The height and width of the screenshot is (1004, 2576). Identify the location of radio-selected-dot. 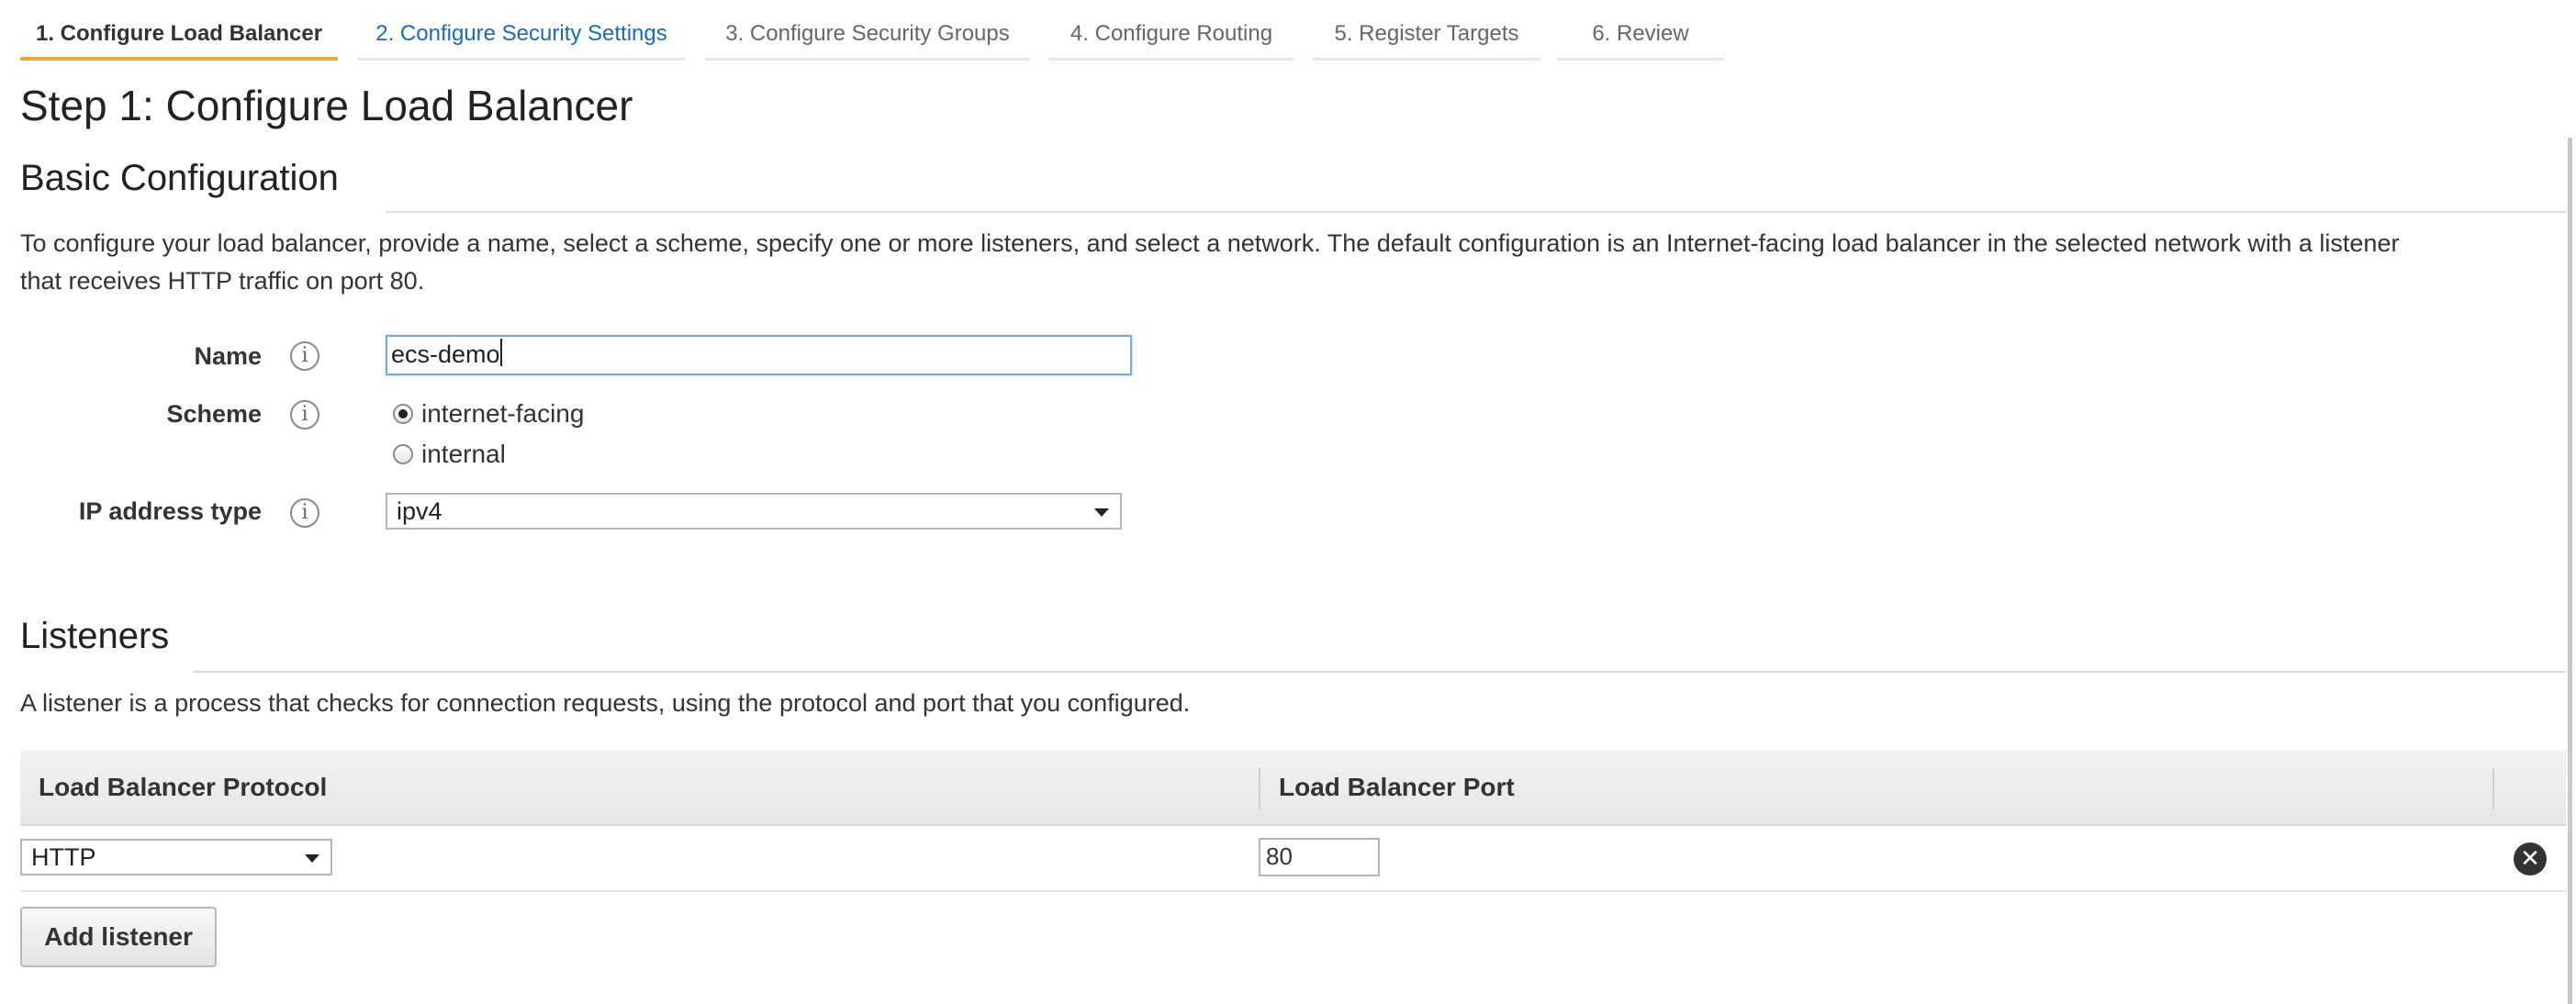
(403, 413).